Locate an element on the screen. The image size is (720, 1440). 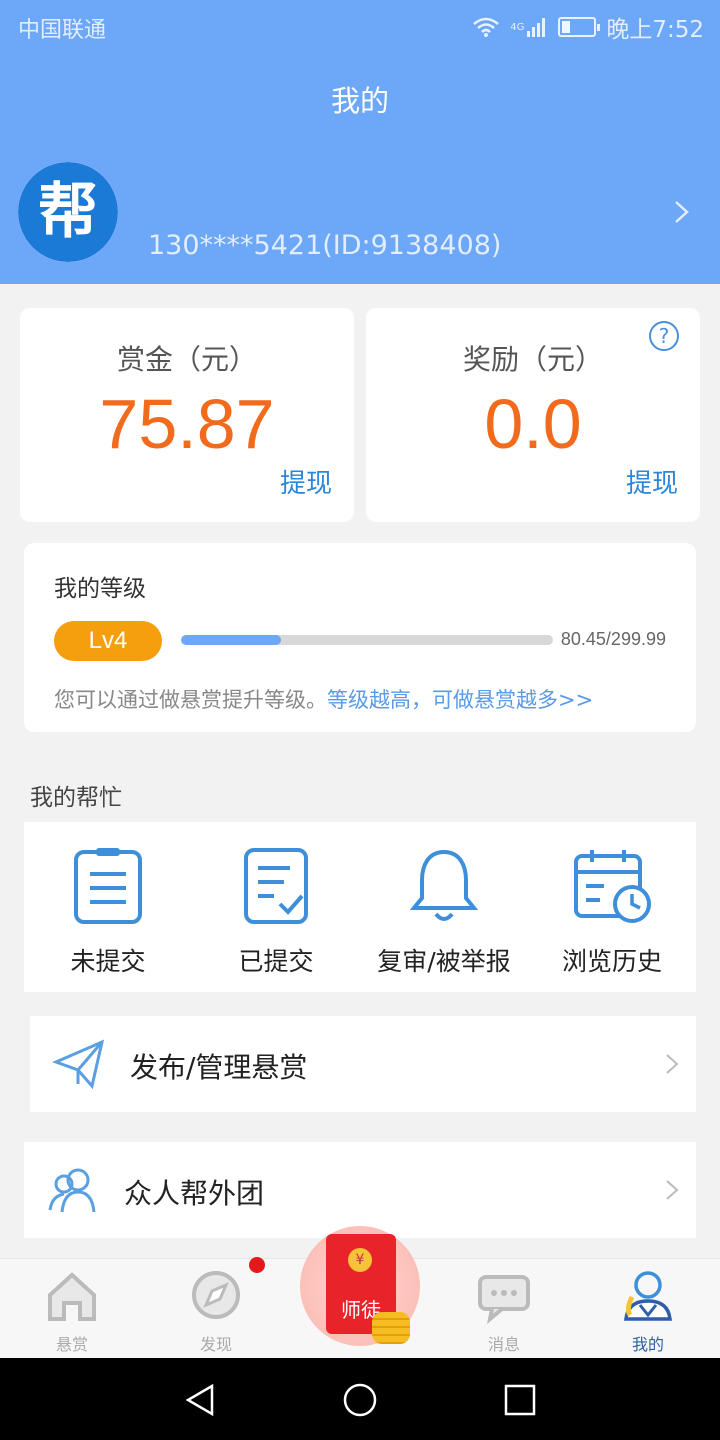
app-logo-icon: 帮 is located at coordinates (68, 212).